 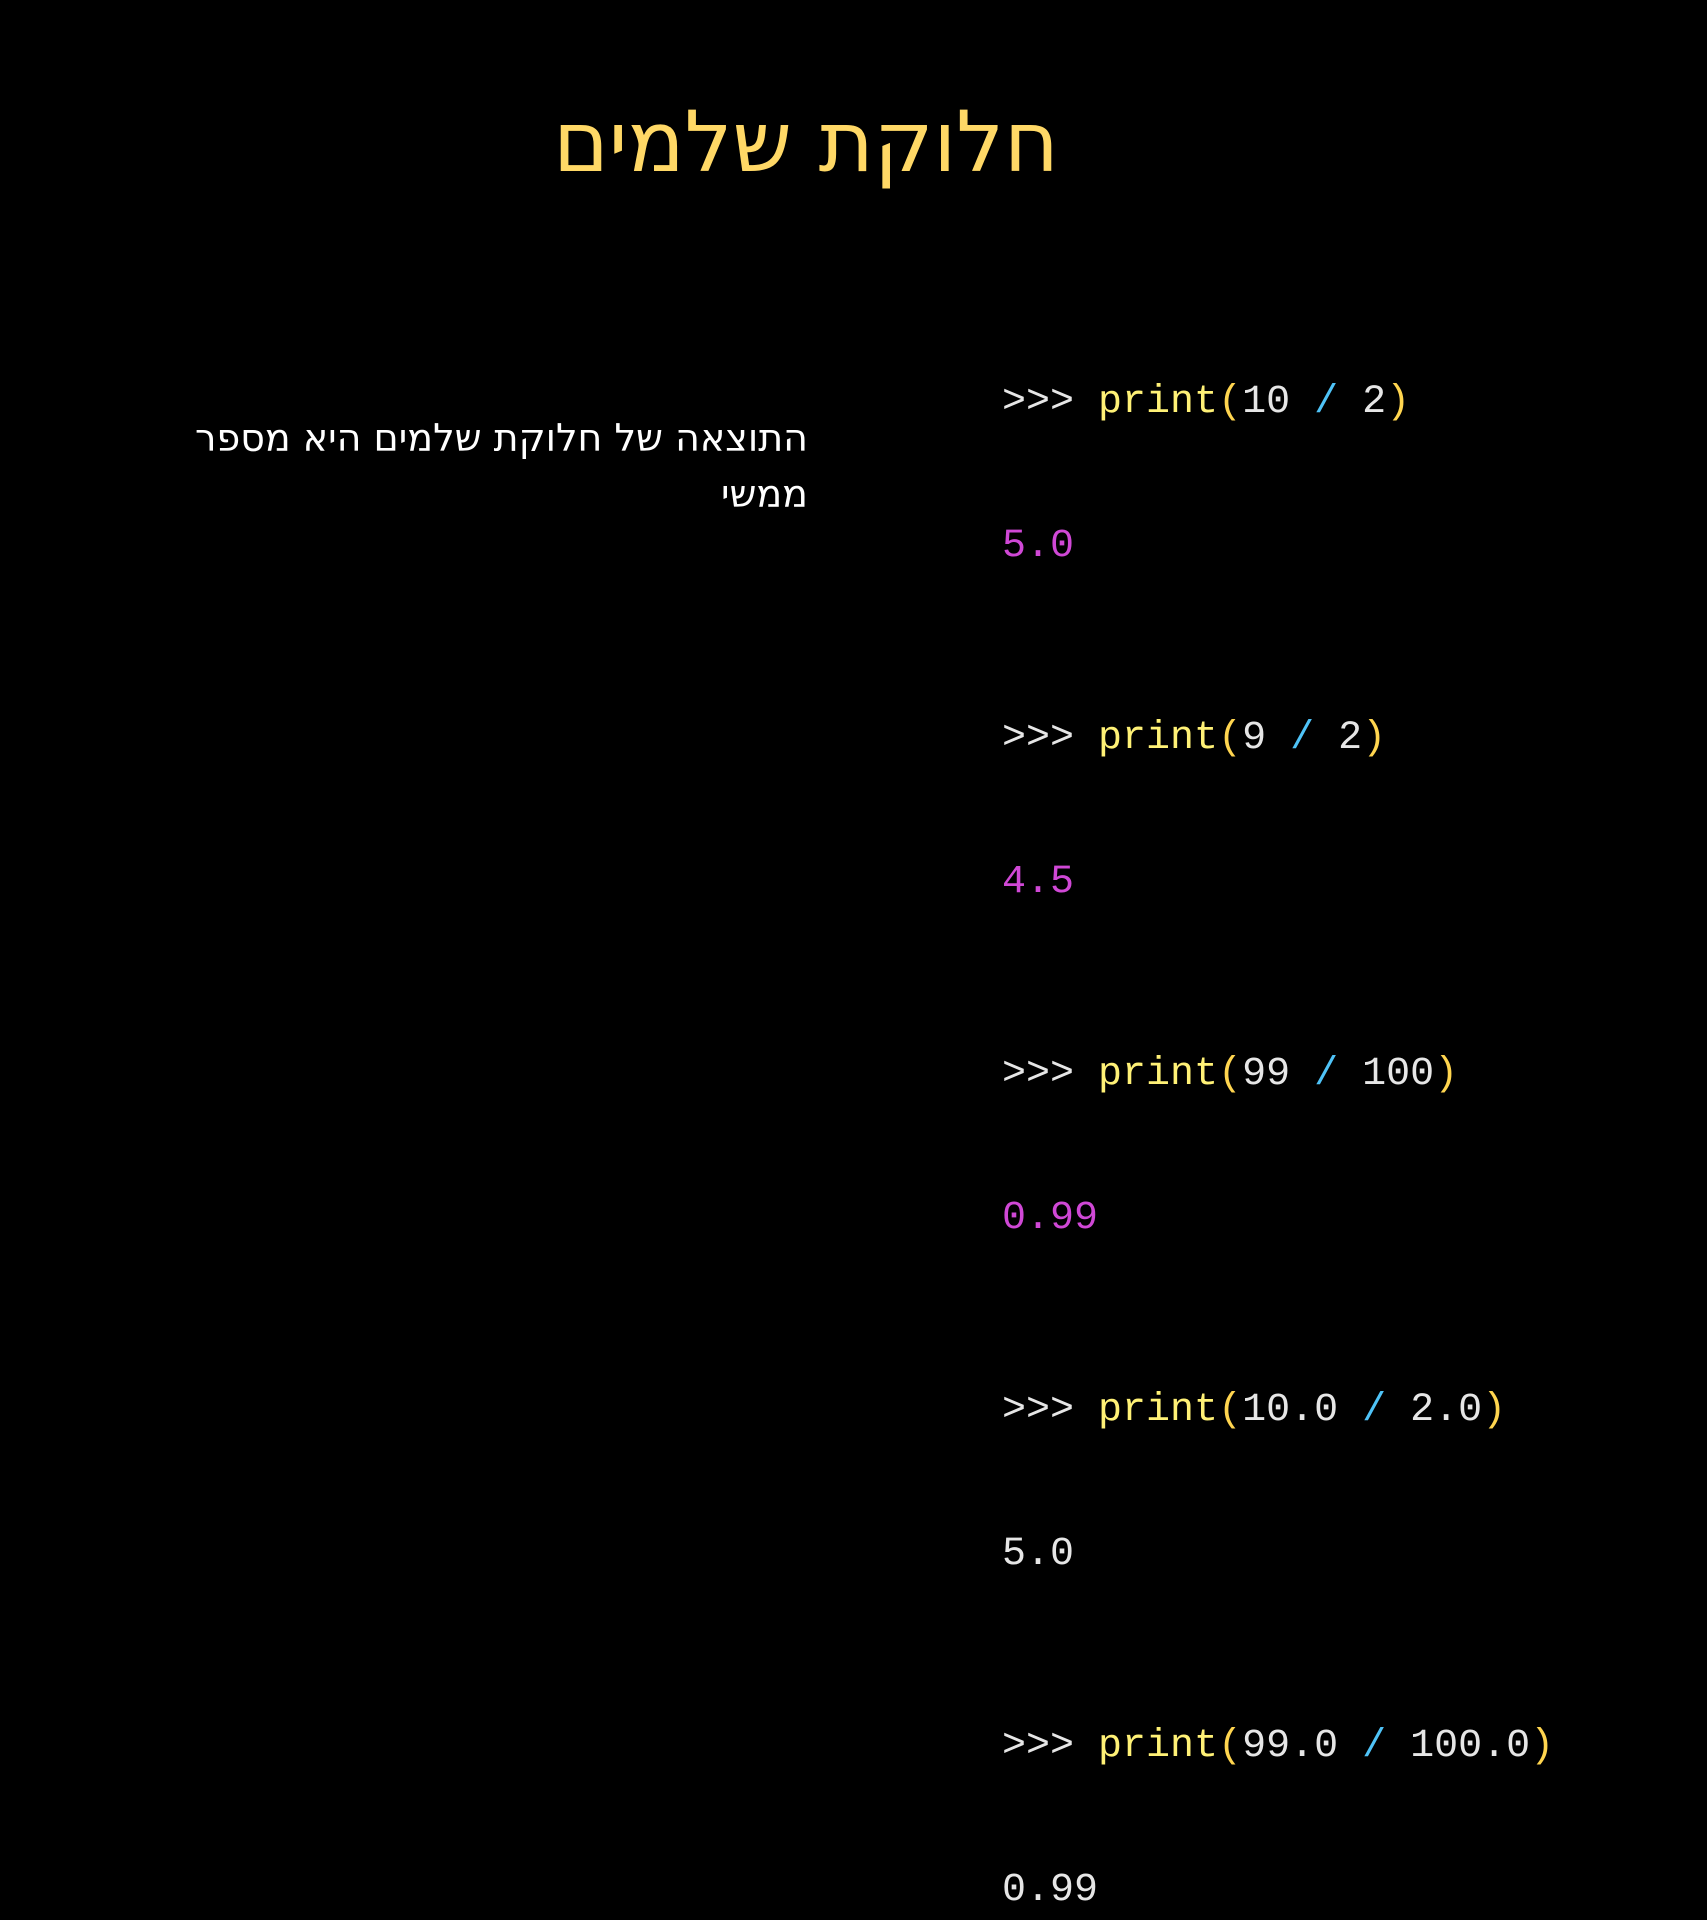 I want to click on description-line-1: התוצאה של חלוקת שלמים היא מספר, so click(x=501, y=438).